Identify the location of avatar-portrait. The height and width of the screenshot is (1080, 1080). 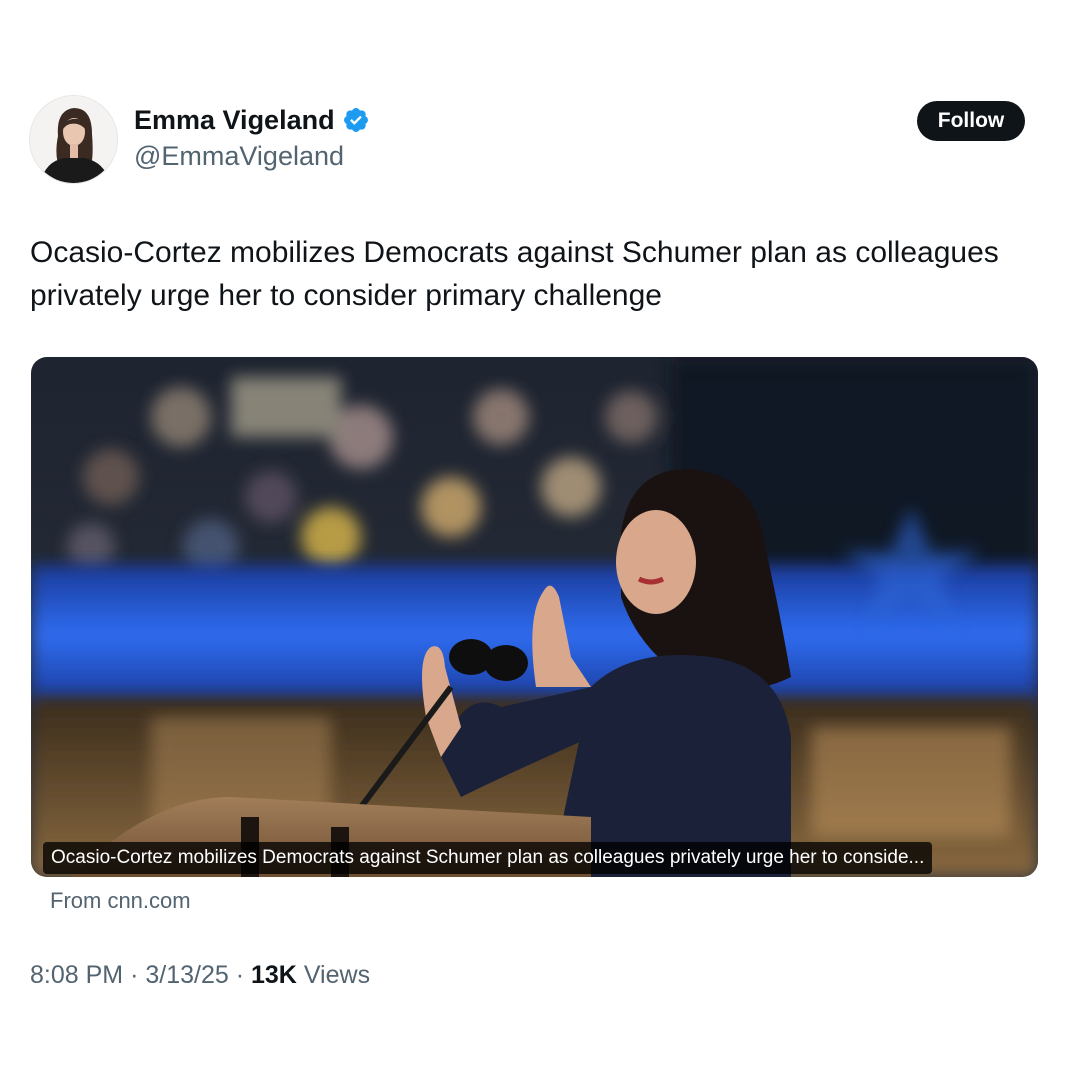
(73, 139).